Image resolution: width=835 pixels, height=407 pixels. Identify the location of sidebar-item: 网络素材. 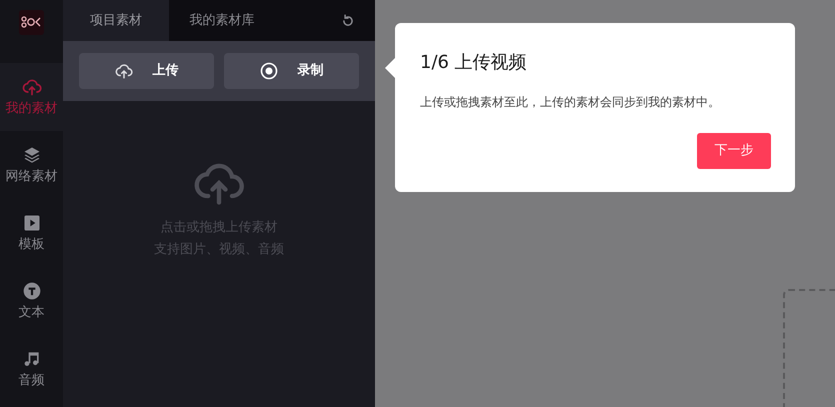
(31, 165).